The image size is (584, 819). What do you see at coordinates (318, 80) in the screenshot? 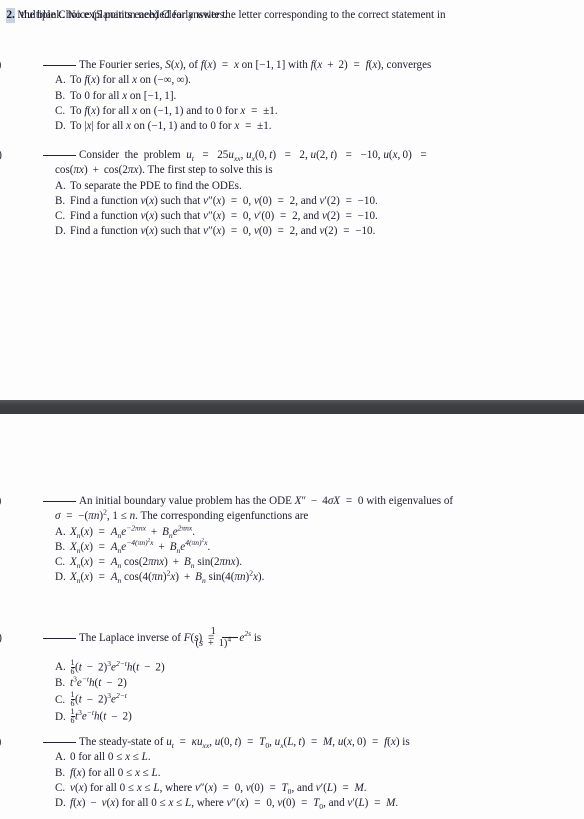
I see `option-a-A: A. To f(x) for all x on (−∞, ∞).` at bounding box center [318, 80].